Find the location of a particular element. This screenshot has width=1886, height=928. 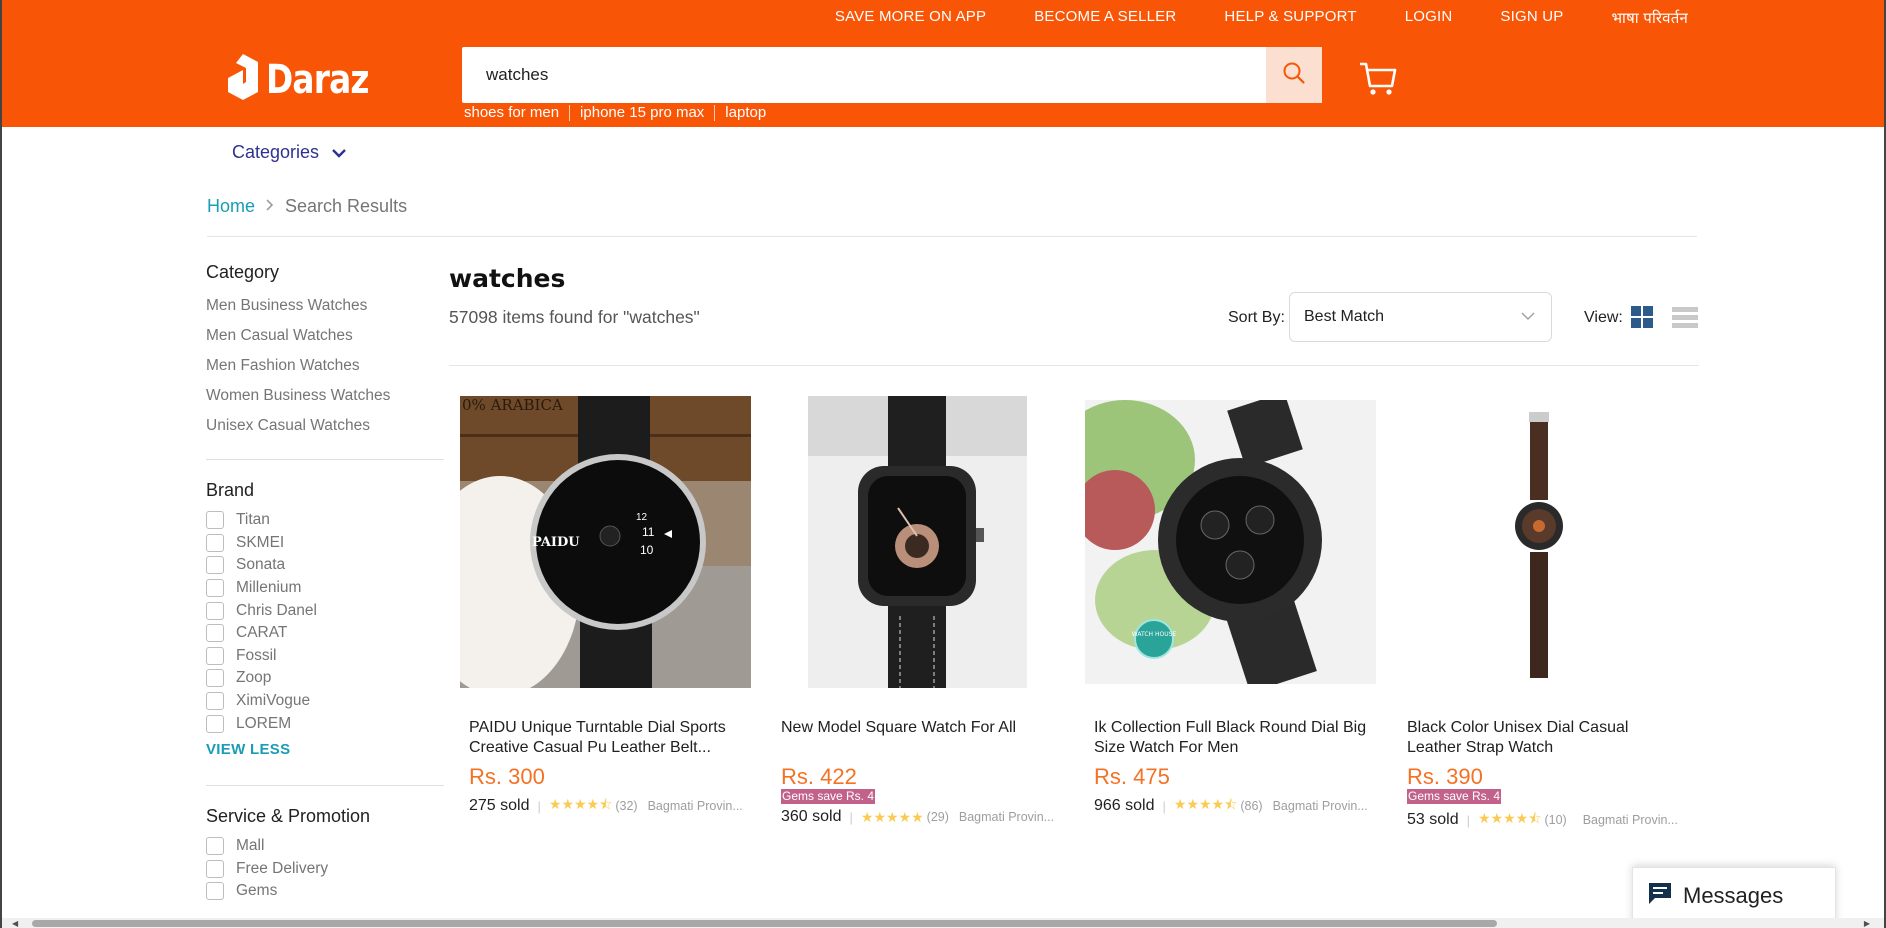

view-less-button: VIEW LESS is located at coordinates (325, 749).